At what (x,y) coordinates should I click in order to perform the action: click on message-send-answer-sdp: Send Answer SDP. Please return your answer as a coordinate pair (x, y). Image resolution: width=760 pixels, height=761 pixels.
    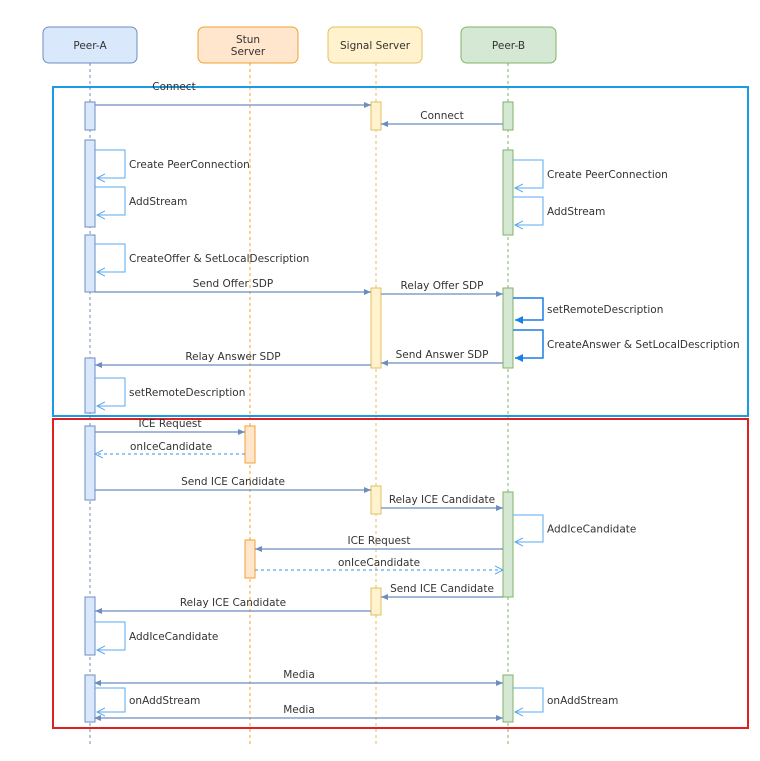
    Looking at the image, I should click on (442, 357).